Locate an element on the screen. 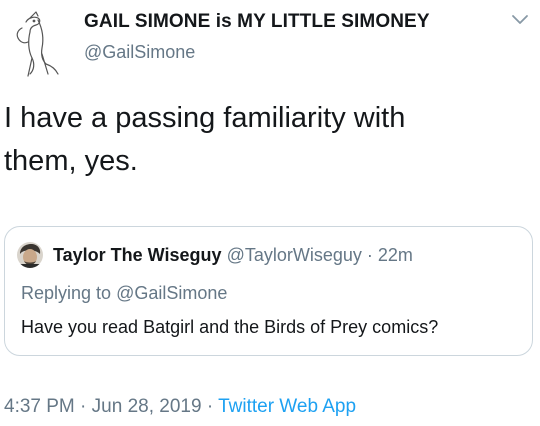 The image size is (540, 426). author-avatar is located at coordinates (37, 44).